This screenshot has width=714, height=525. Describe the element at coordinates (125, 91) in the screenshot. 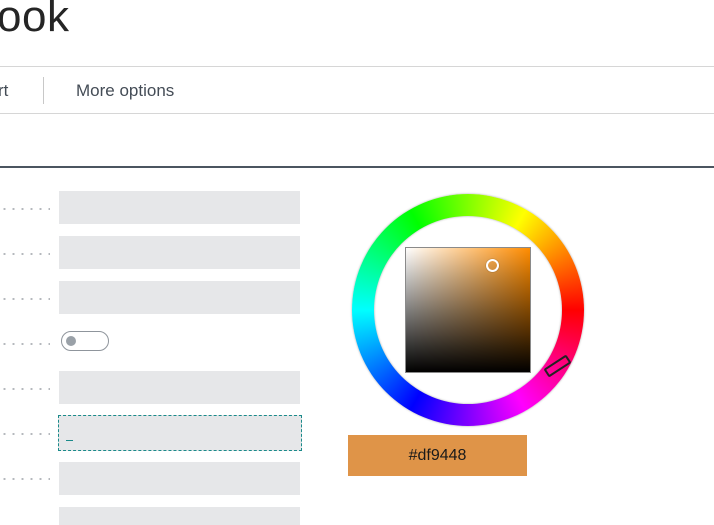

I see `more-options-button: More options` at that location.